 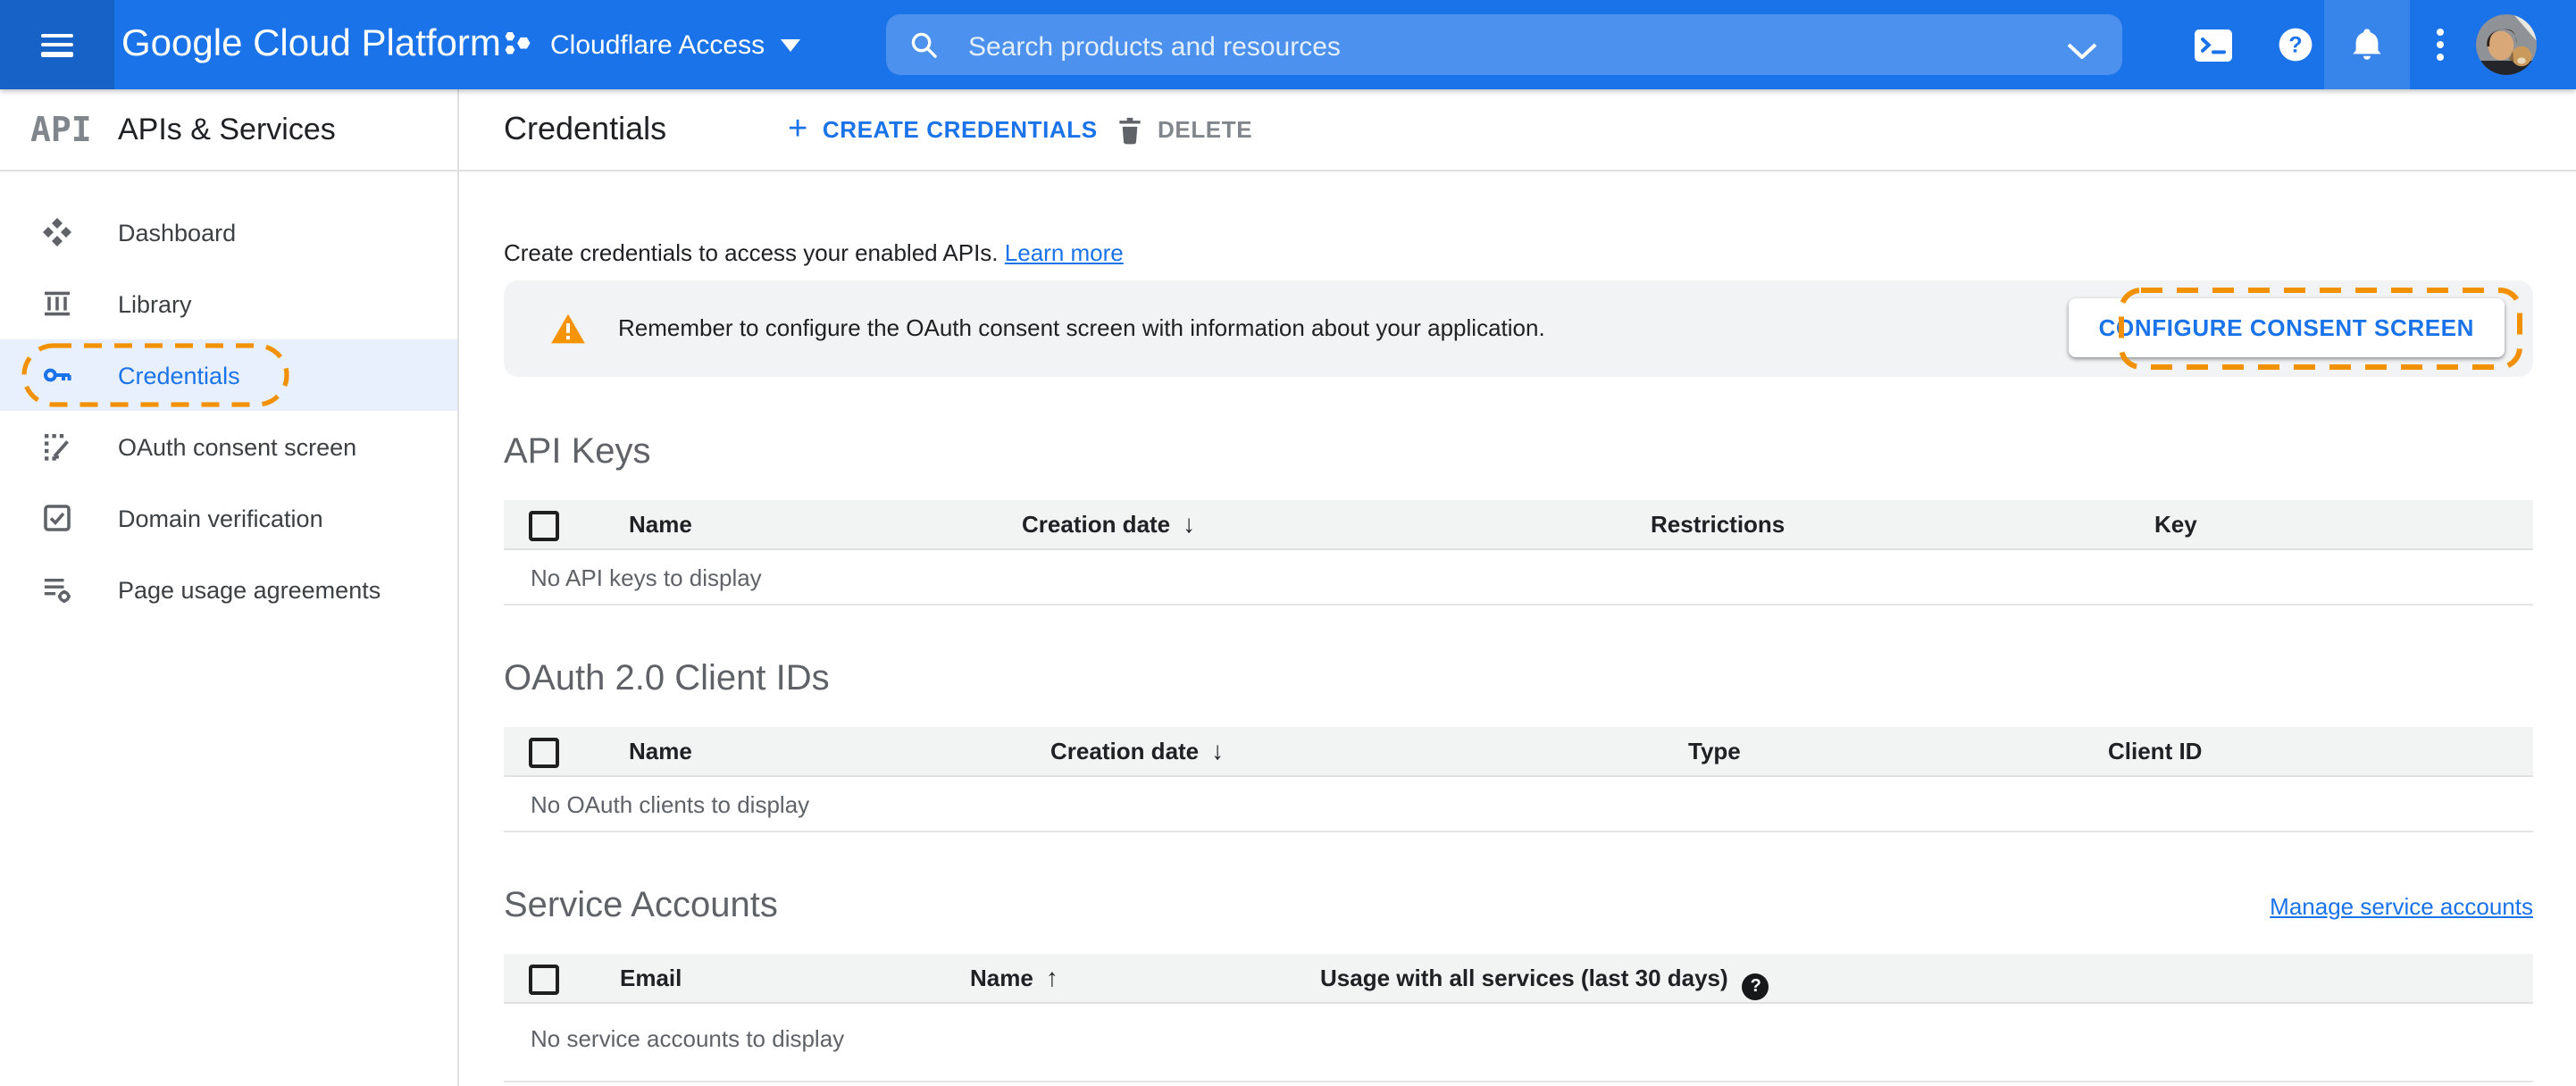 What do you see at coordinates (791, 44) in the screenshot?
I see `project-dropdown-arrow-icon` at bounding box center [791, 44].